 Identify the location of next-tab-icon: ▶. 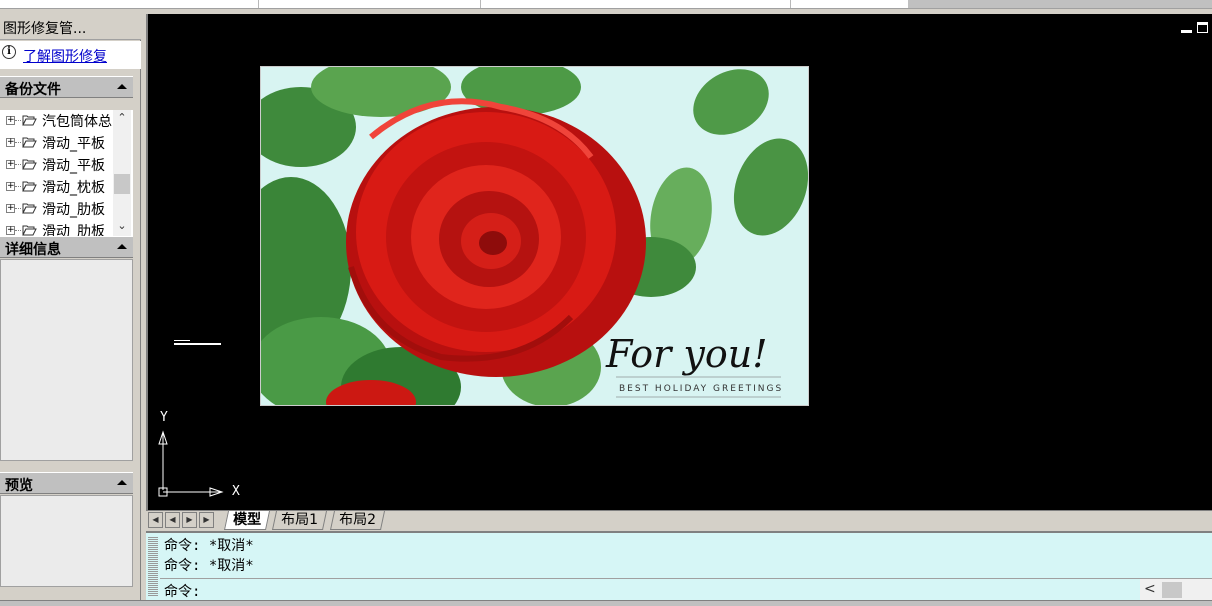
(189, 520).